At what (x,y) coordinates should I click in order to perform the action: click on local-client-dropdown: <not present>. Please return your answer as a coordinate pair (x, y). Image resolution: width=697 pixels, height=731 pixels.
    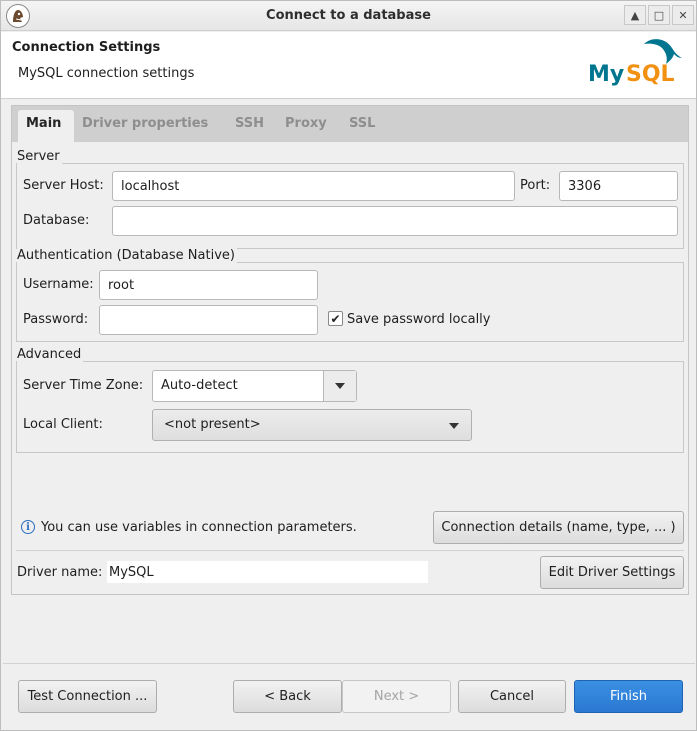
    Looking at the image, I should click on (312, 425).